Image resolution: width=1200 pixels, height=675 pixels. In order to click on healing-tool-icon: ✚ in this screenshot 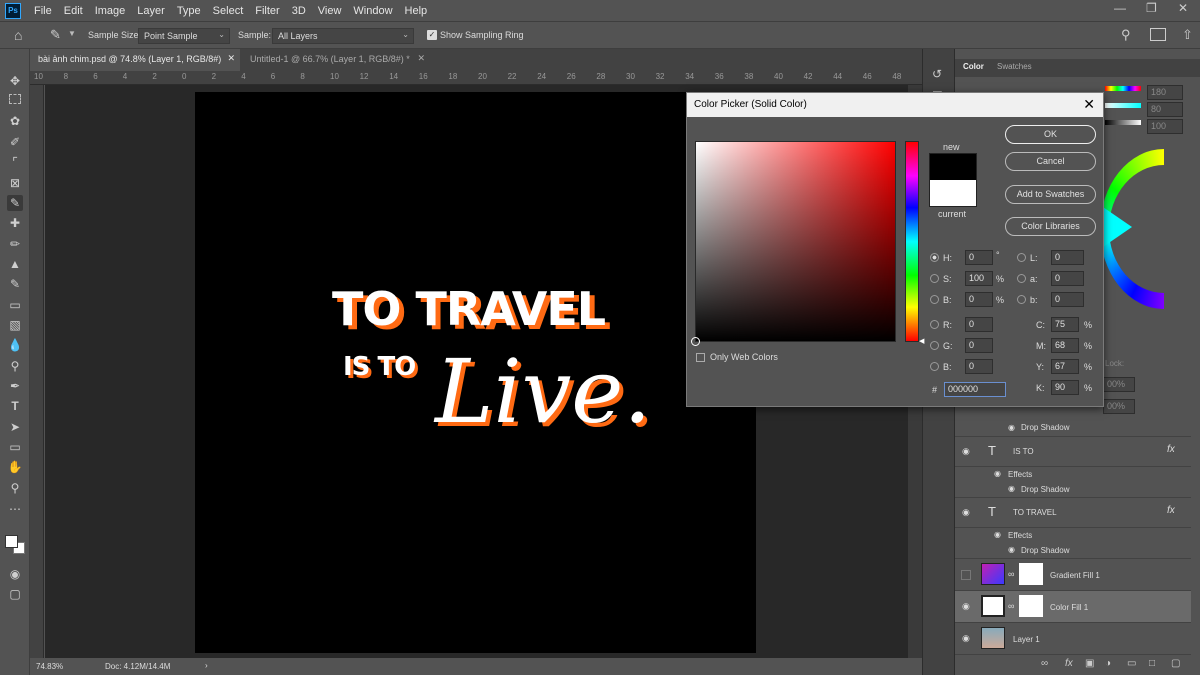, I will do `click(15, 223)`.